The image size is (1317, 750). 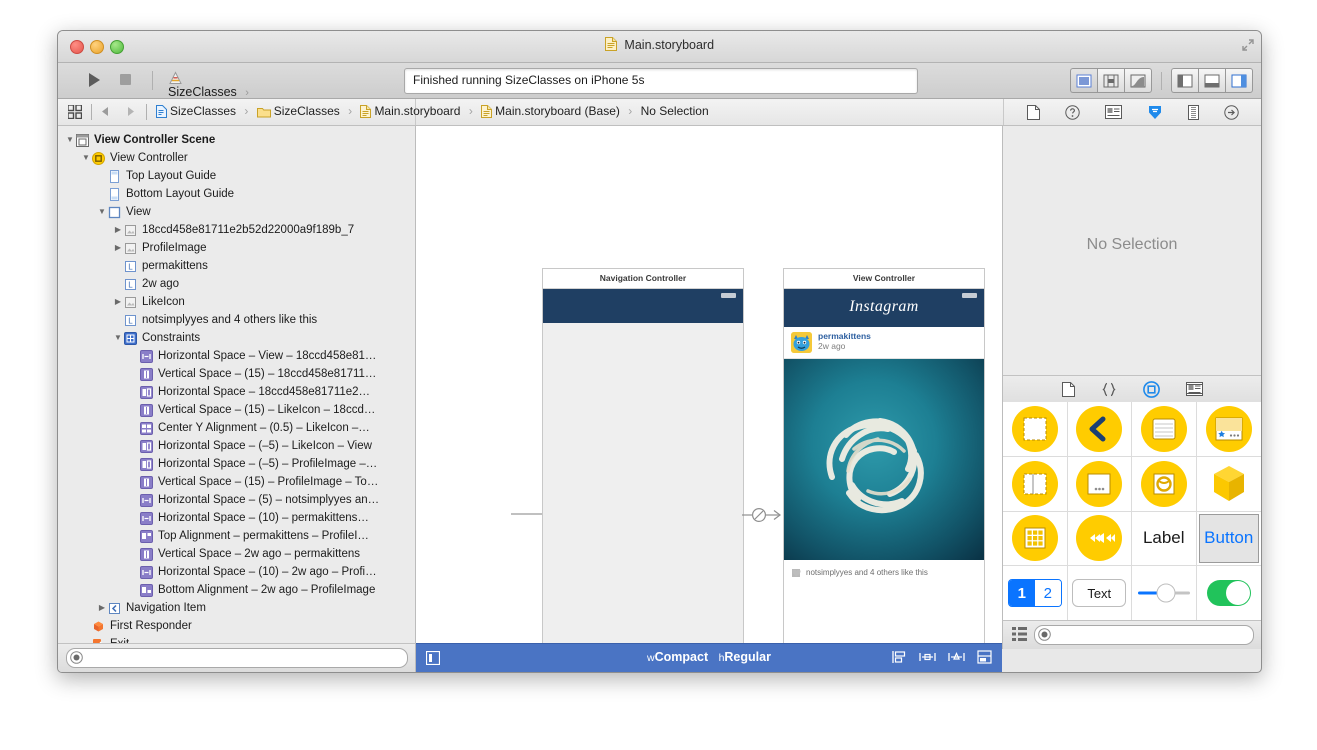 I want to click on resolve-issues-icon, so click(x=956, y=657).